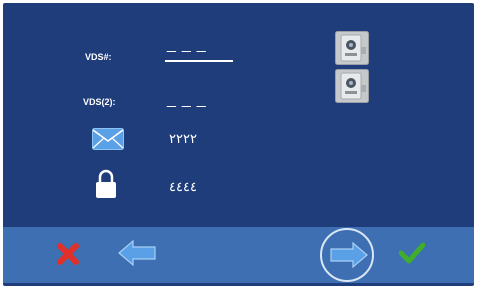 The image size is (477, 290). Describe the element at coordinates (347, 255) in the screenshot. I see `arrow-right-icon` at that location.